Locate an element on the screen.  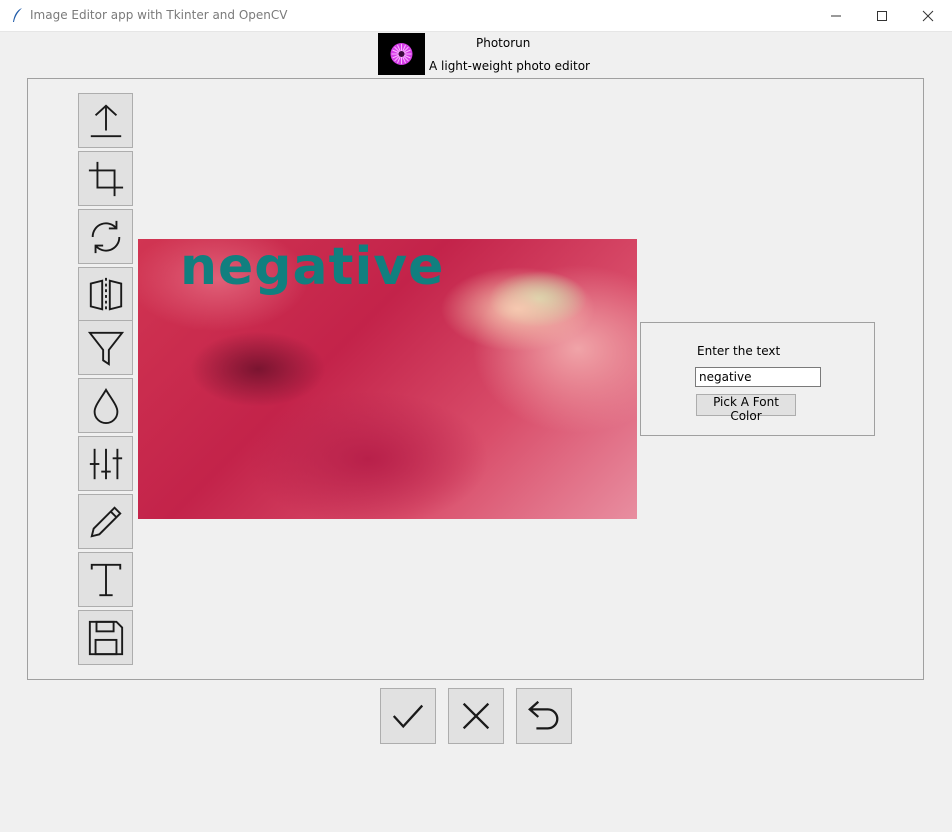
cancel-button is located at coordinates (476, 716).